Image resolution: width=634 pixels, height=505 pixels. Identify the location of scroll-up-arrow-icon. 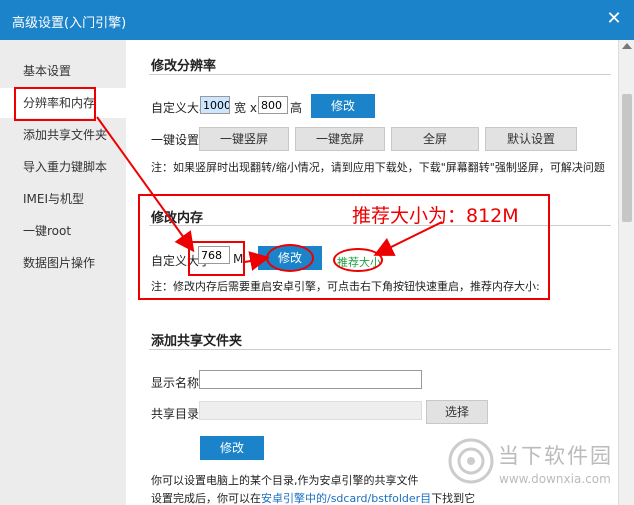
(627, 46).